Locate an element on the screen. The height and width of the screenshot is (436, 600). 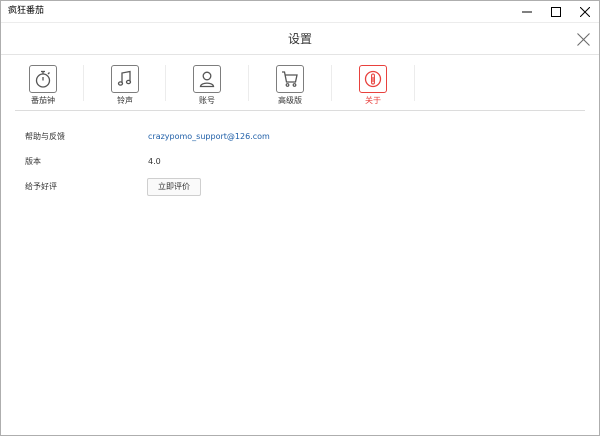
settings-close-button is located at coordinates (583, 39).